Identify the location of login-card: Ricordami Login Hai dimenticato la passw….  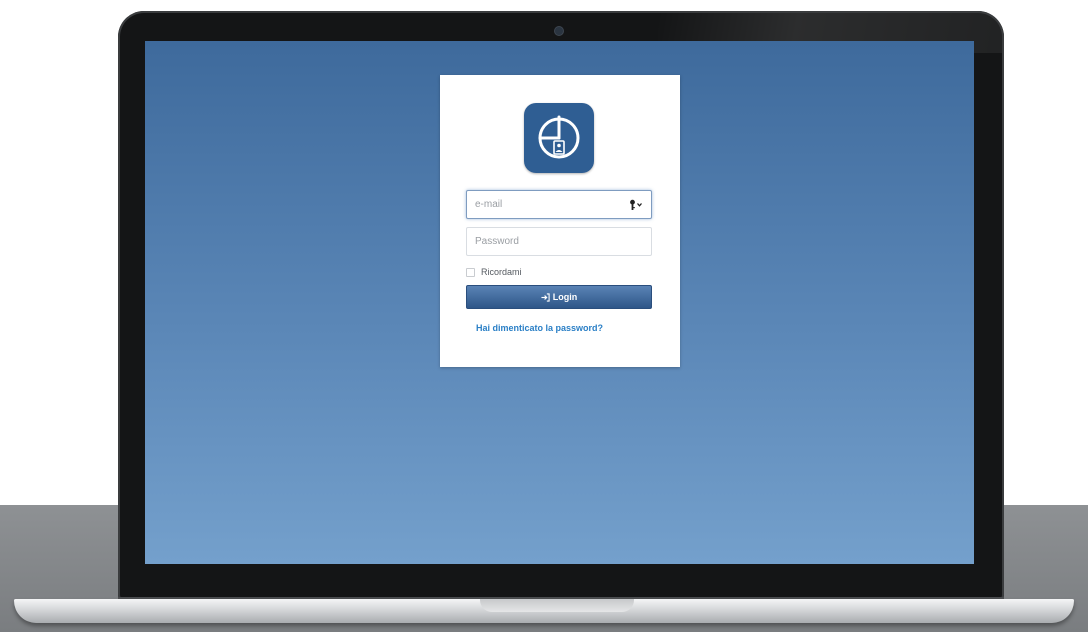
(560, 221).